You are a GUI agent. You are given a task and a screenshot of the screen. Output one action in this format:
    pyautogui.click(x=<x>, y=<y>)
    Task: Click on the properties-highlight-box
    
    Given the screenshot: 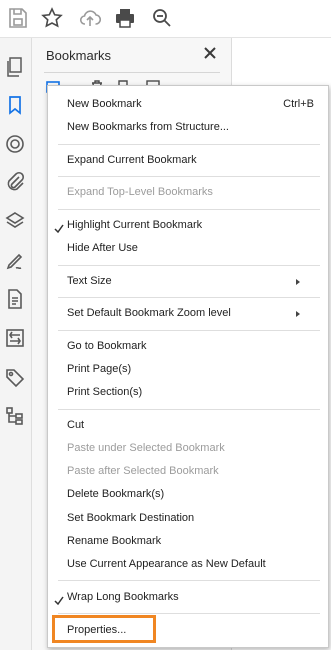 What is the action you would take?
    pyautogui.click(x=104, y=629)
    